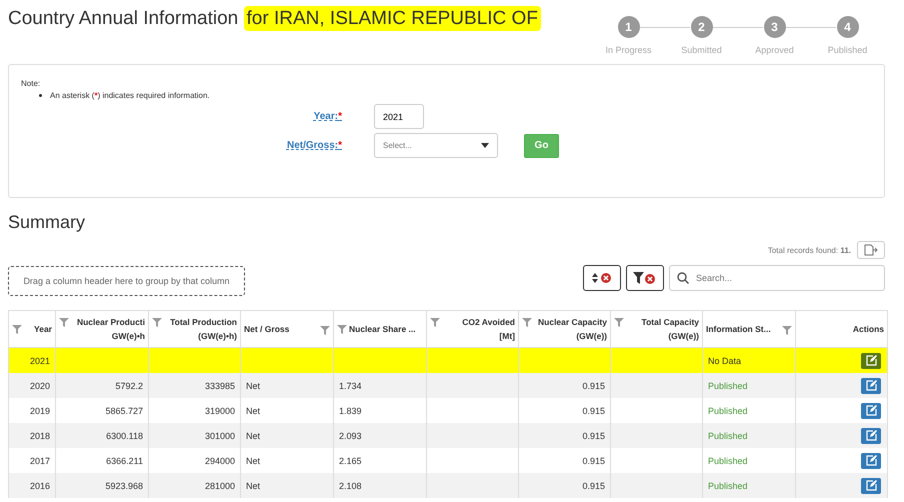 The height and width of the screenshot is (502, 904). I want to click on table-cell: 5865.727, so click(124, 411).